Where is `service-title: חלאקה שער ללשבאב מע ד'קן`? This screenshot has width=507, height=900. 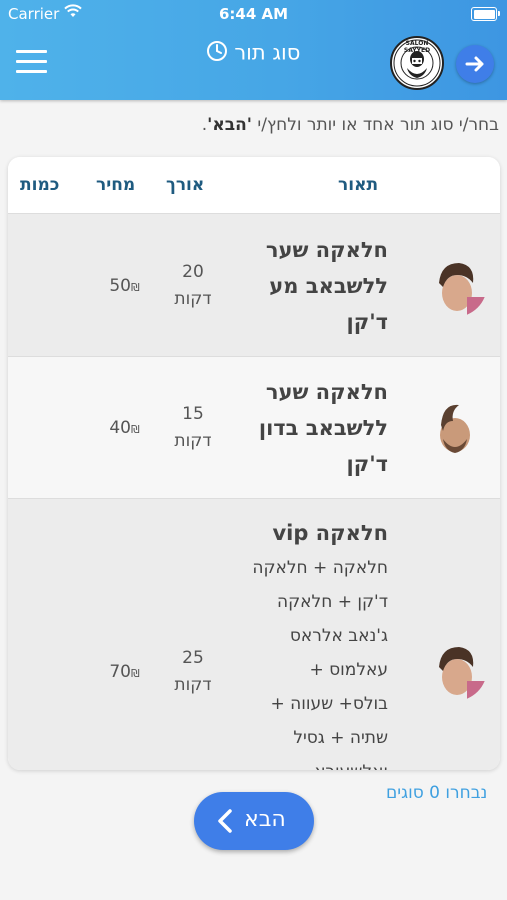 service-title: חלאקה שער ללשבאב מע ד'קן is located at coordinates (308, 286).